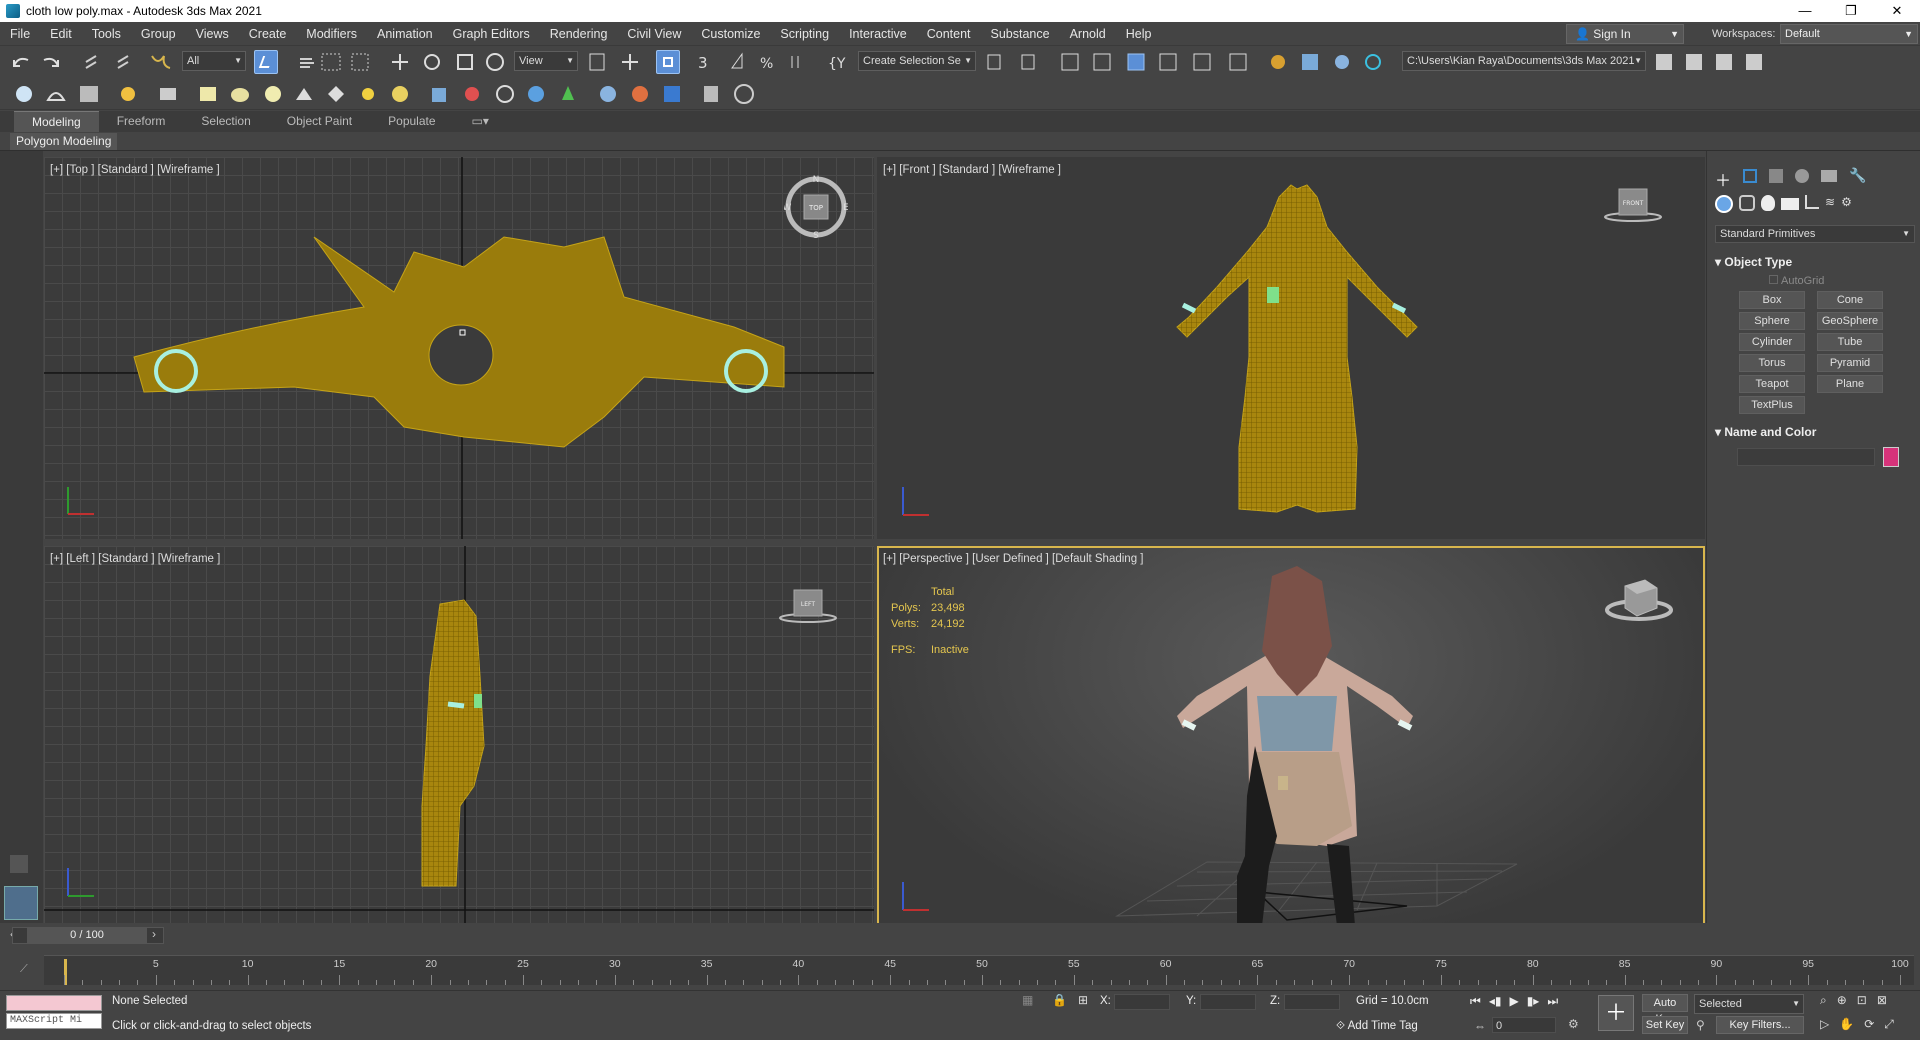  What do you see at coordinates (1802, 176) in the screenshot?
I see `motion-tab-icon` at bounding box center [1802, 176].